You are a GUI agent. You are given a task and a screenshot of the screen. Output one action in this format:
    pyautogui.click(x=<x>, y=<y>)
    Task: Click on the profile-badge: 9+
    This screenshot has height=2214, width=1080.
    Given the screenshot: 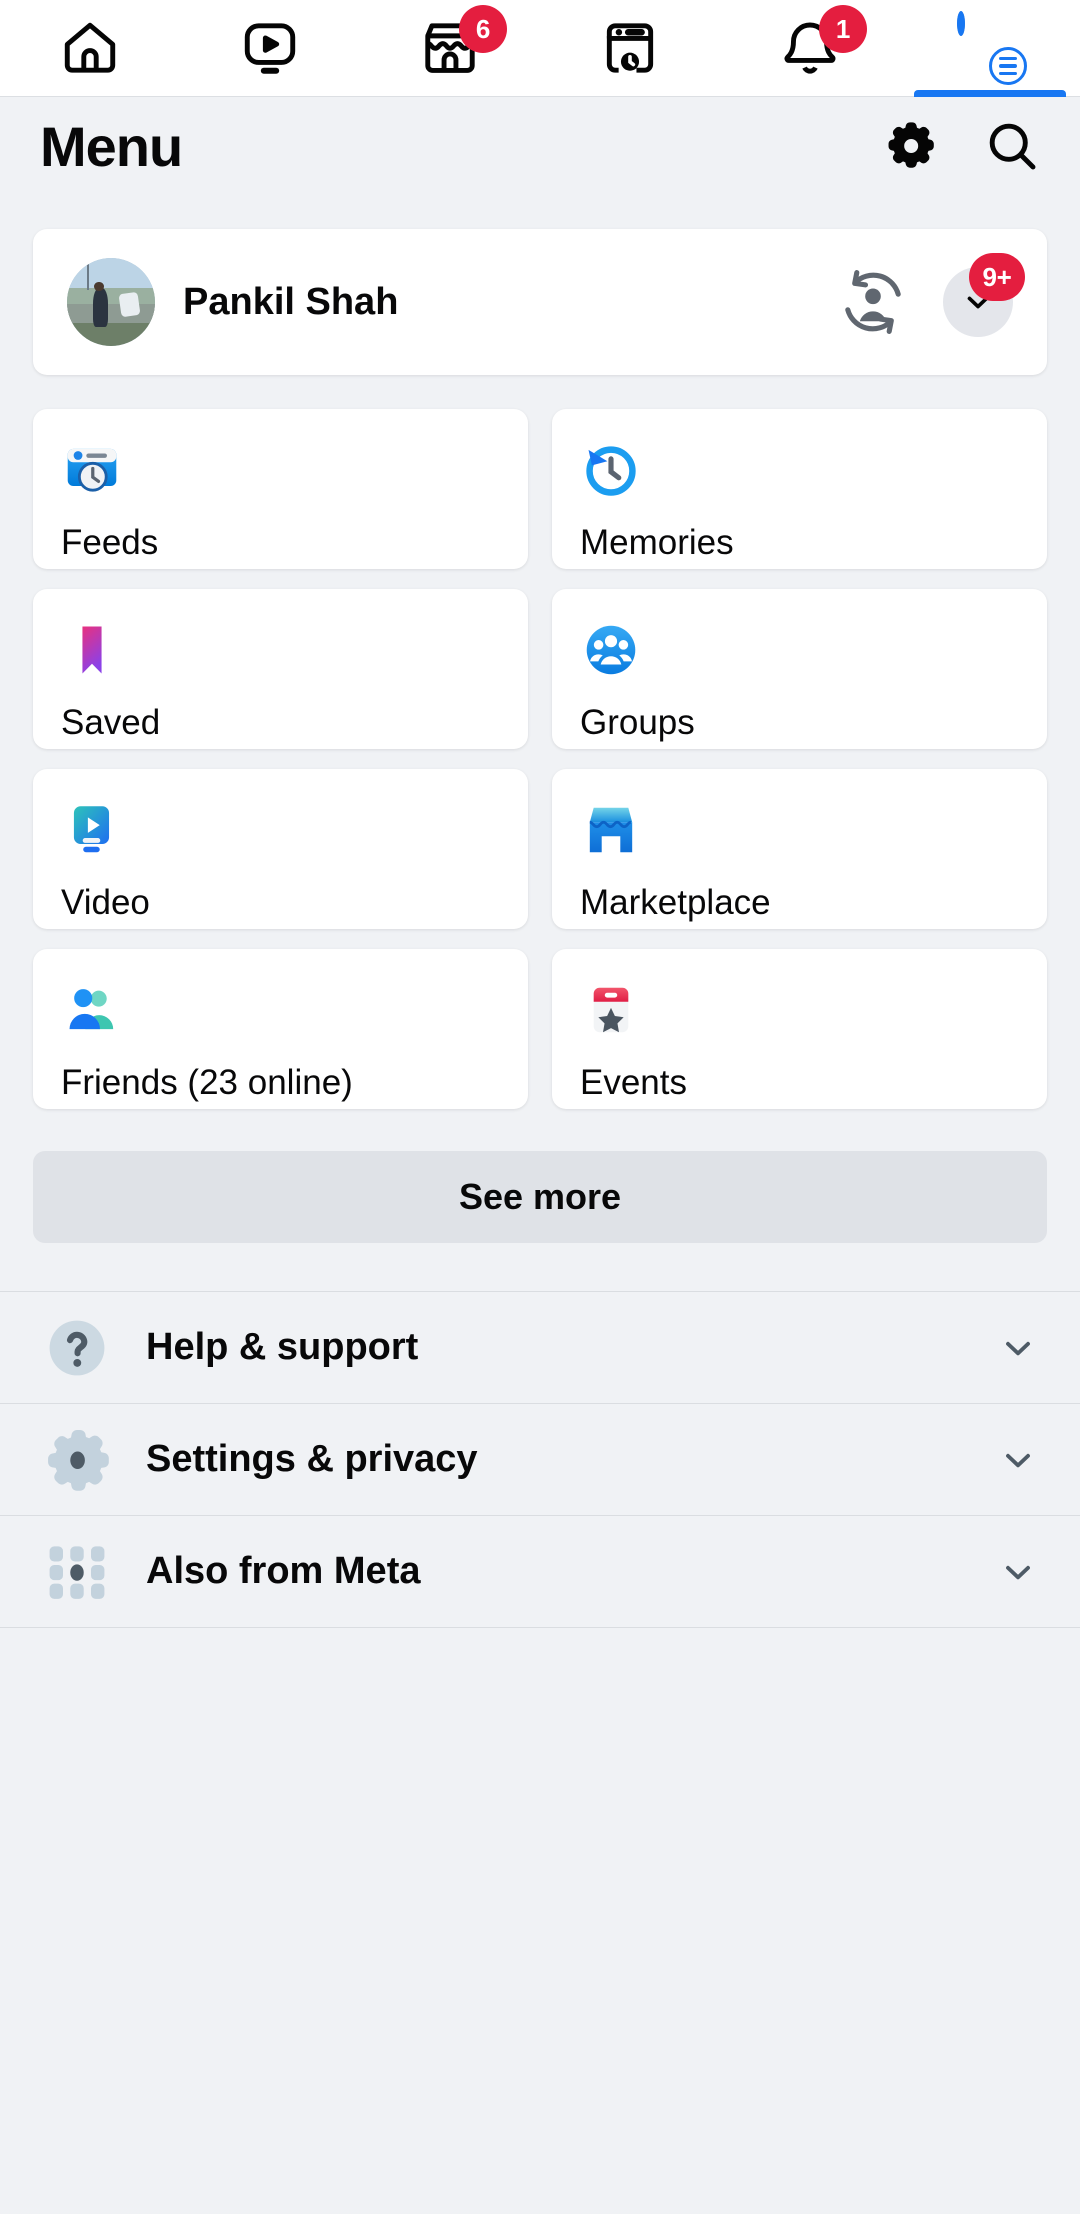 What is the action you would take?
    pyautogui.click(x=997, y=277)
    